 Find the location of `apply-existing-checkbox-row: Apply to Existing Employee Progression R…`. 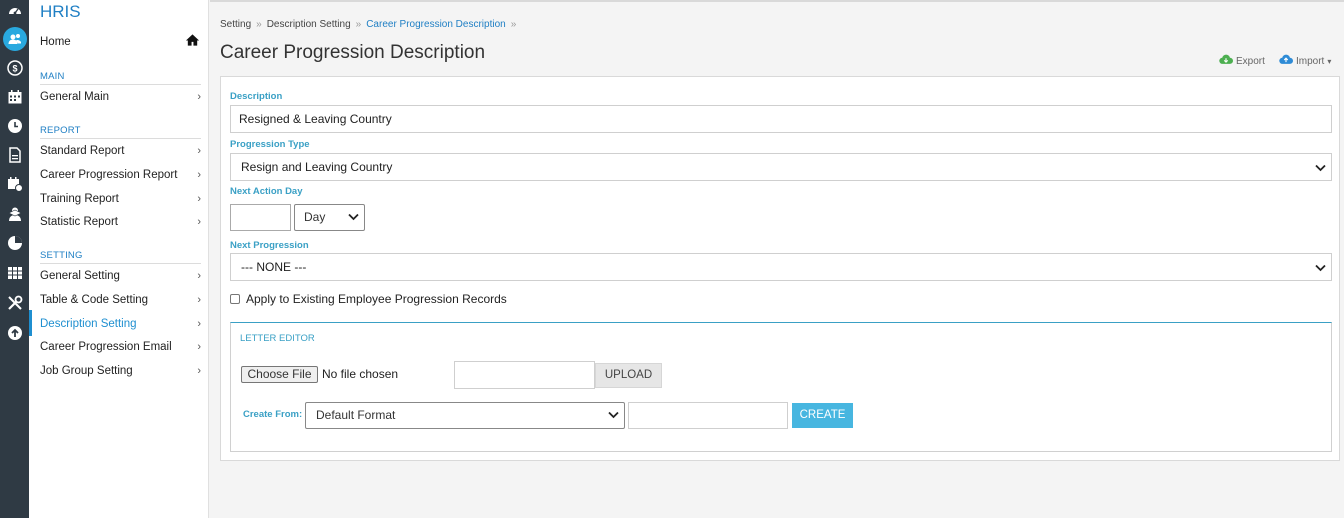

apply-existing-checkbox-row: Apply to Existing Employee Progression R… is located at coordinates (368, 299).